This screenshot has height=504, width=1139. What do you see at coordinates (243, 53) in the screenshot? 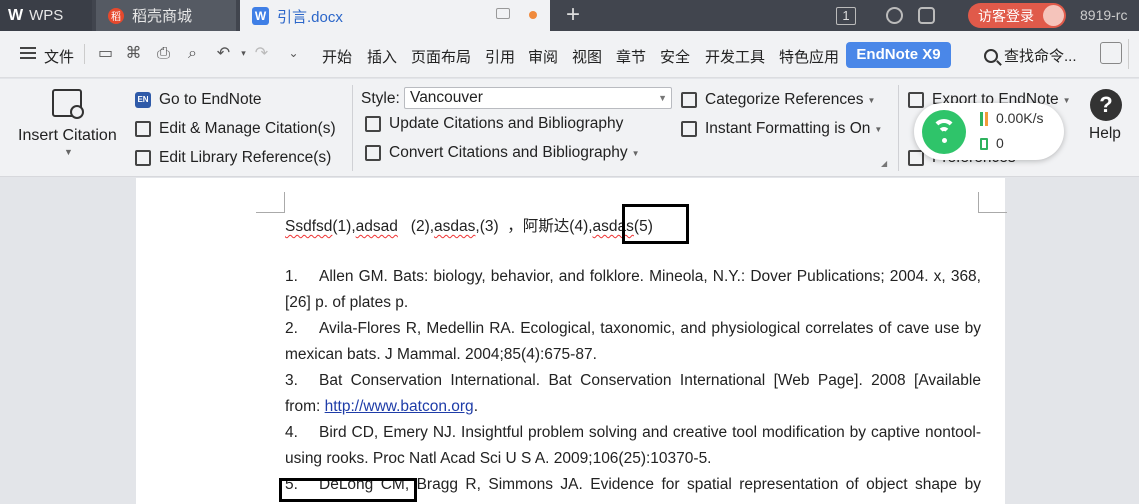
I see `undo-dropdown-icon: ▾` at bounding box center [243, 53].